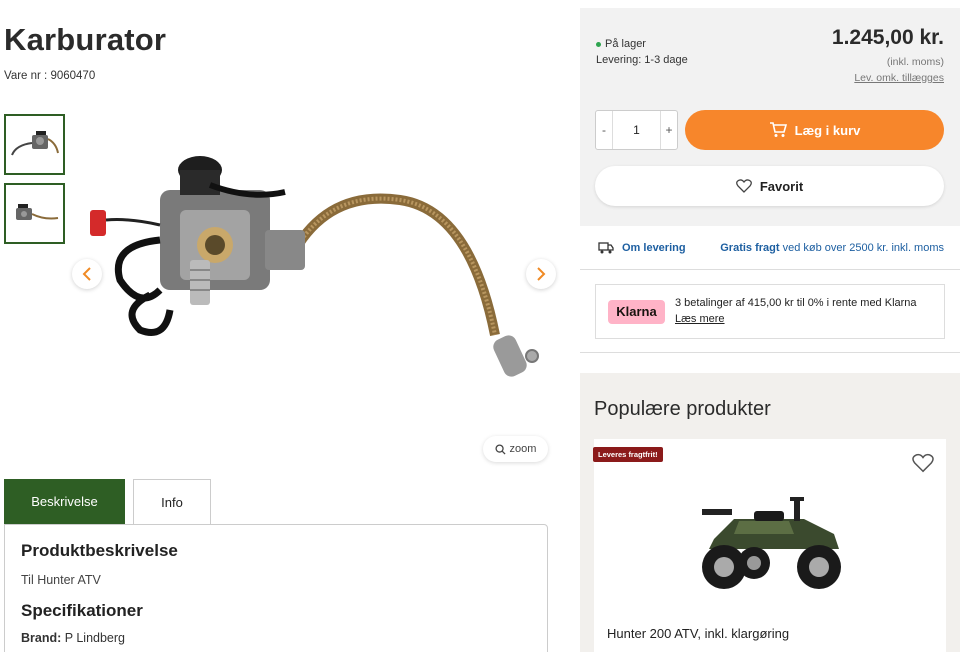 The height and width of the screenshot is (652, 960). What do you see at coordinates (172, 501) in the screenshot?
I see `tab-info: Info` at bounding box center [172, 501].